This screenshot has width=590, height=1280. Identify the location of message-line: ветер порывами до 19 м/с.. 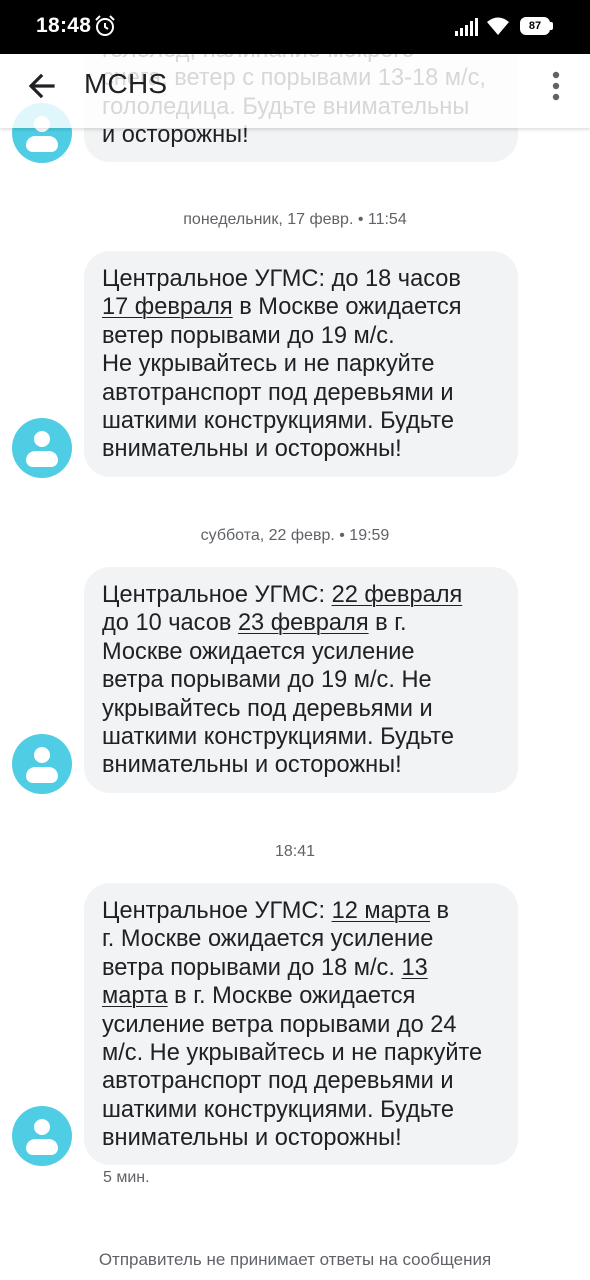
(302, 336).